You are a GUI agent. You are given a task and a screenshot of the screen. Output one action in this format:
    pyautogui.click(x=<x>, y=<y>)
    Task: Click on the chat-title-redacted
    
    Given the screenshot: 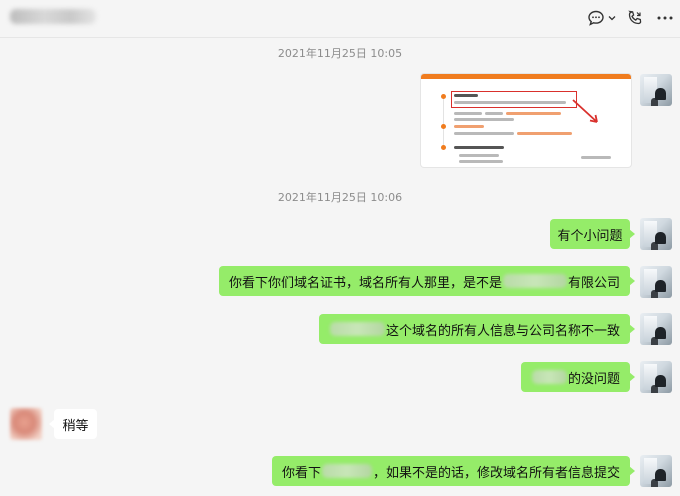 What is the action you would take?
    pyautogui.click(x=53, y=16)
    